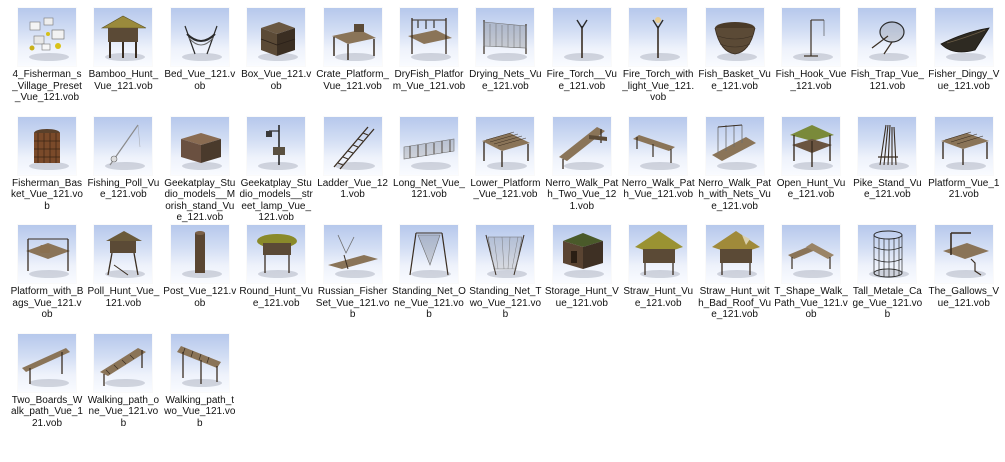 This screenshot has height=462, width=1005. What do you see at coordinates (276, 80) in the screenshot?
I see `file-name-label: Box_Vue_121.vob` at bounding box center [276, 80].